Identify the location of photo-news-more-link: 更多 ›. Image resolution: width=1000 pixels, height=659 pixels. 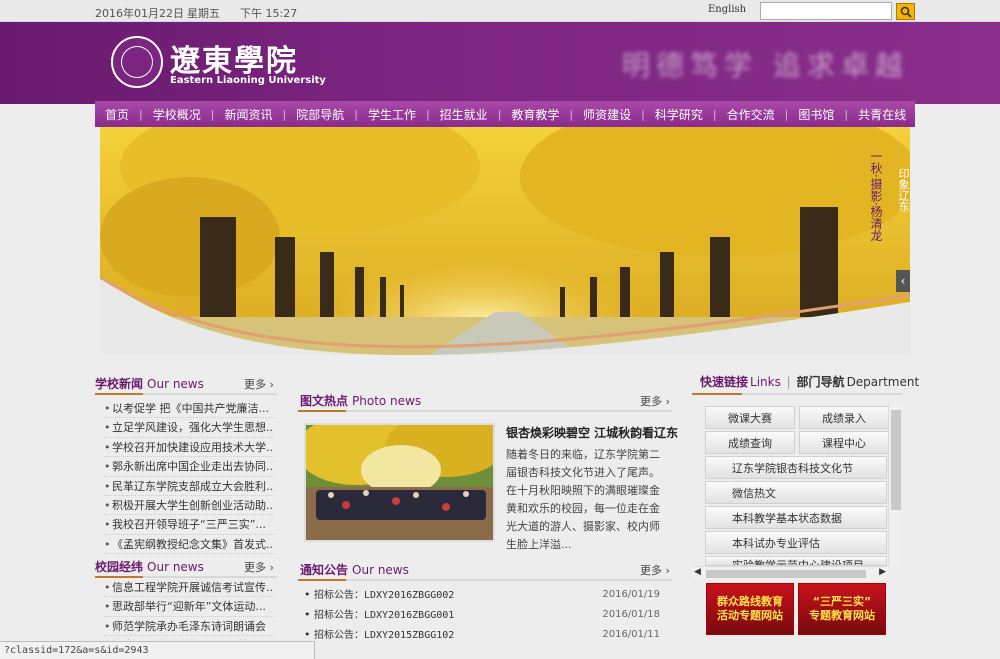
(655, 401).